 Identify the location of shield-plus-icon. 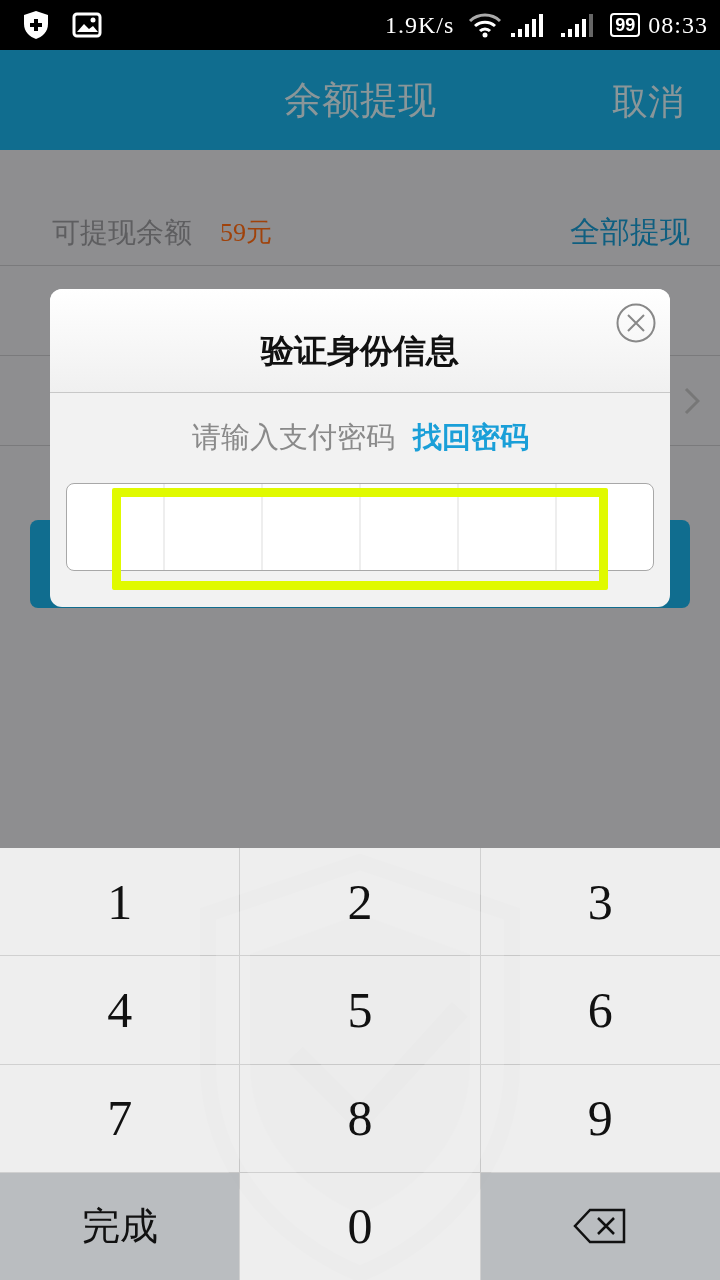
(36, 25).